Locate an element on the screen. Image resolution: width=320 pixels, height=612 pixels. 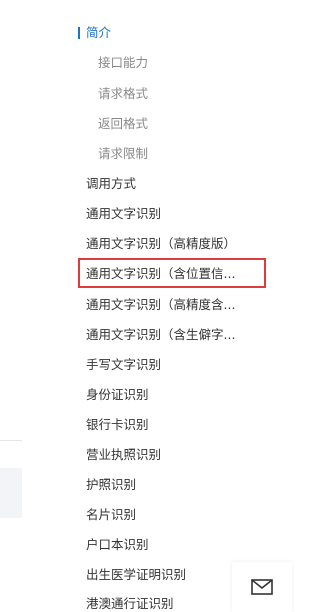
highlight-annotation-box is located at coordinates (172, 273).